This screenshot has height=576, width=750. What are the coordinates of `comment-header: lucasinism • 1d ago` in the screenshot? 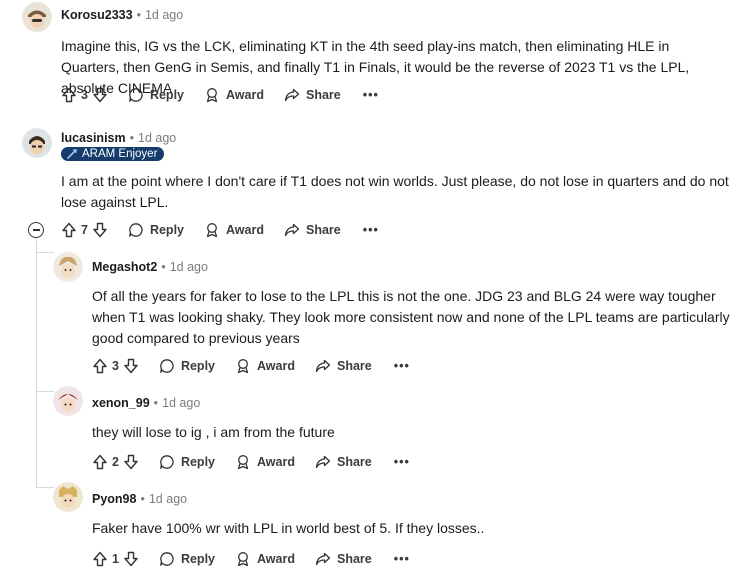 It's located at (118, 138).